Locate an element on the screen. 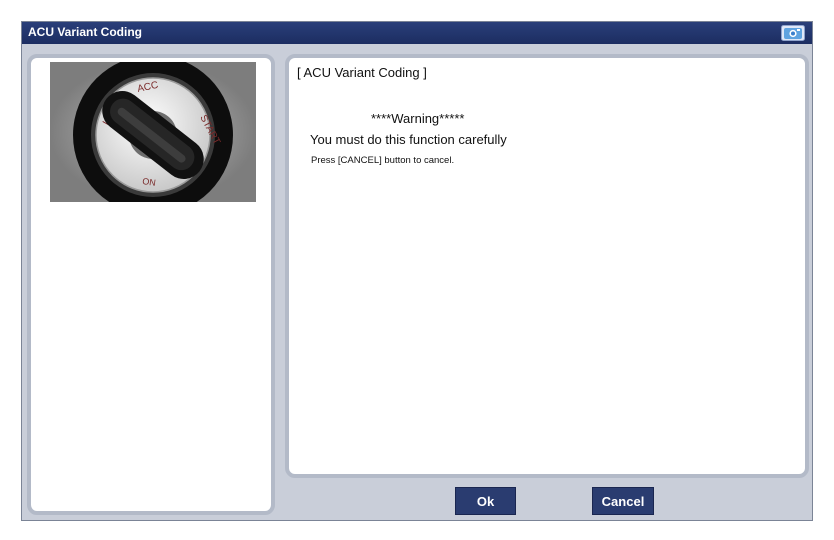  svg-text: ON is located at coordinates (149, 182).